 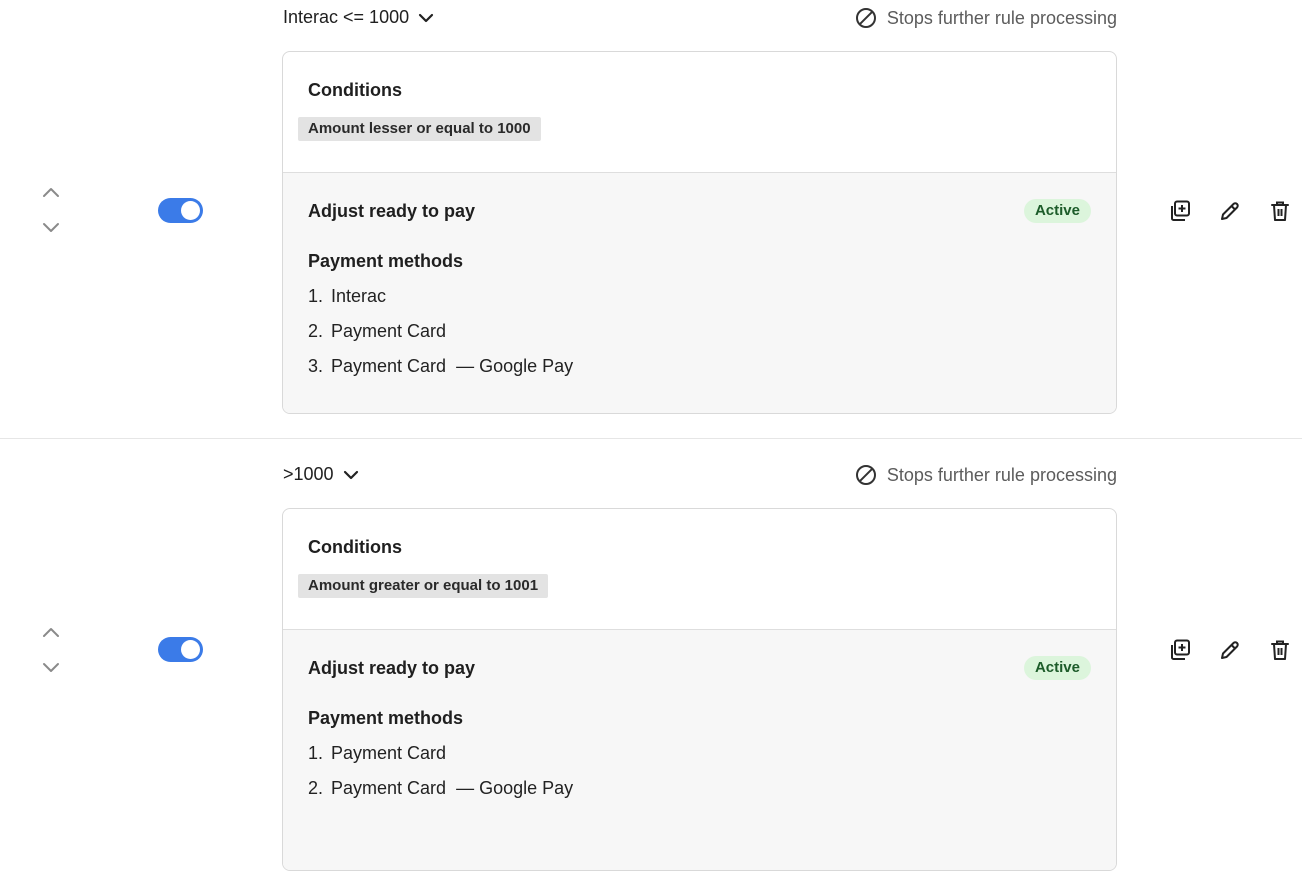 I want to click on list-item-number: 3., so click(x=316, y=366).